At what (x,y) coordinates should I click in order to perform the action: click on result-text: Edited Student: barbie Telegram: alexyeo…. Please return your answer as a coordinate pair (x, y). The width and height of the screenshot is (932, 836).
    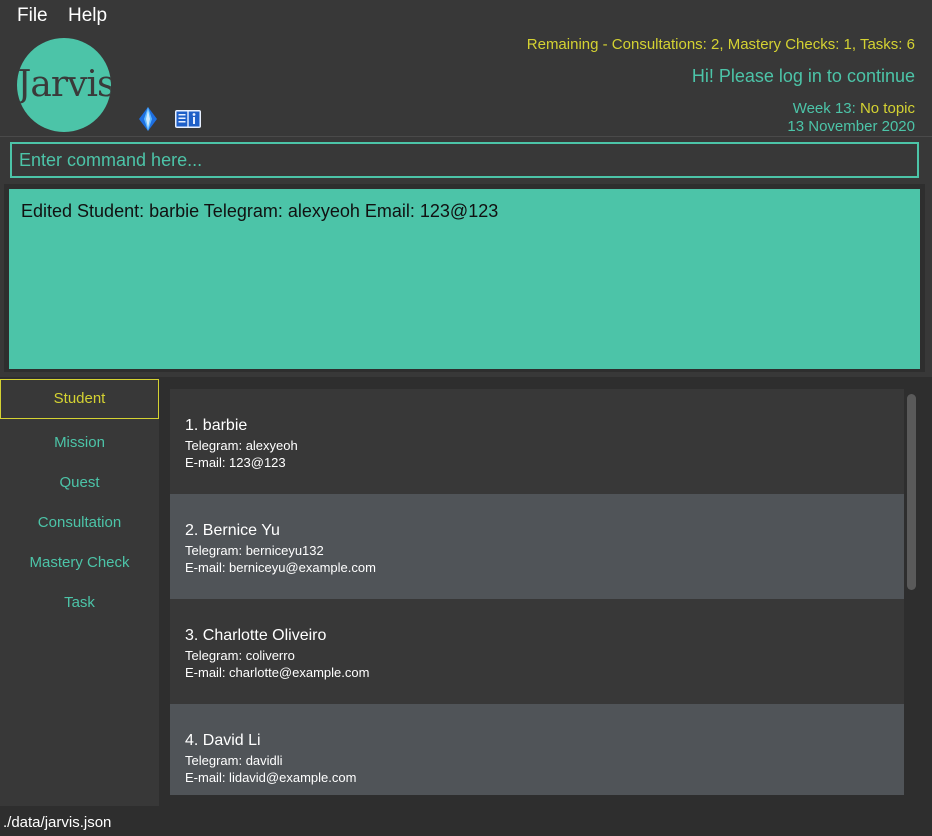
    Looking at the image, I should click on (260, 211).